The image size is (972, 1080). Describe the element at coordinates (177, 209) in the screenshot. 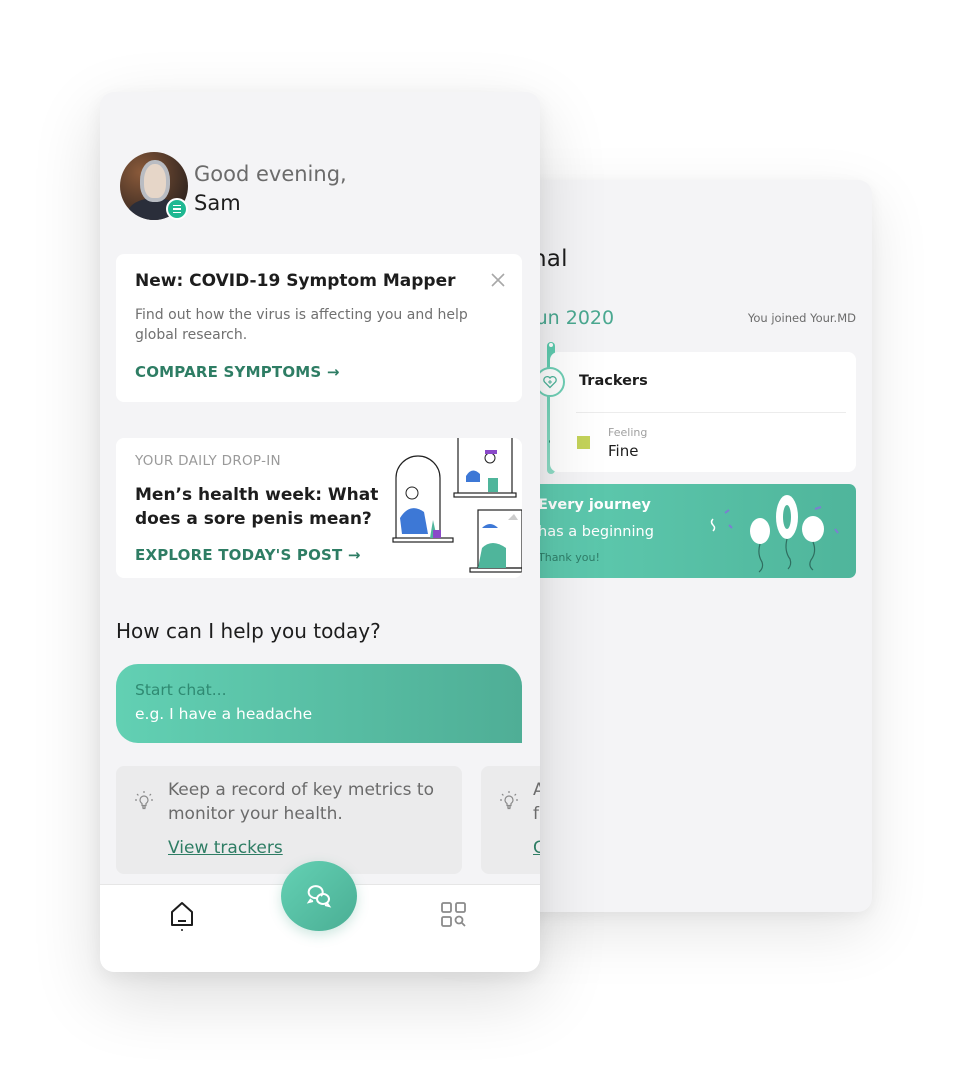

I see `menu-icon` at that location.